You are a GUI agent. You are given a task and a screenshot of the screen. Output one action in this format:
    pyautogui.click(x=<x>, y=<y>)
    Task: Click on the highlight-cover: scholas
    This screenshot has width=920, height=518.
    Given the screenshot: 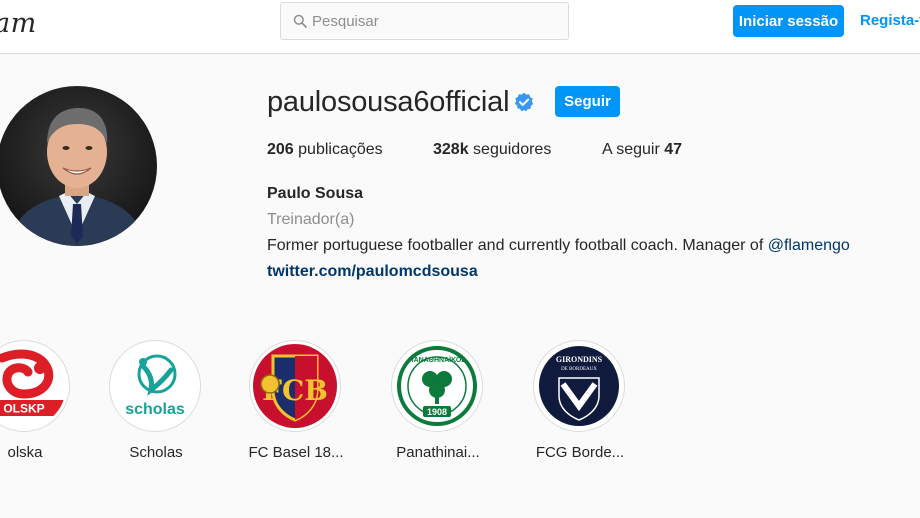 What is the action you would take?
    pyautogui.click(x=155, y=386)
    